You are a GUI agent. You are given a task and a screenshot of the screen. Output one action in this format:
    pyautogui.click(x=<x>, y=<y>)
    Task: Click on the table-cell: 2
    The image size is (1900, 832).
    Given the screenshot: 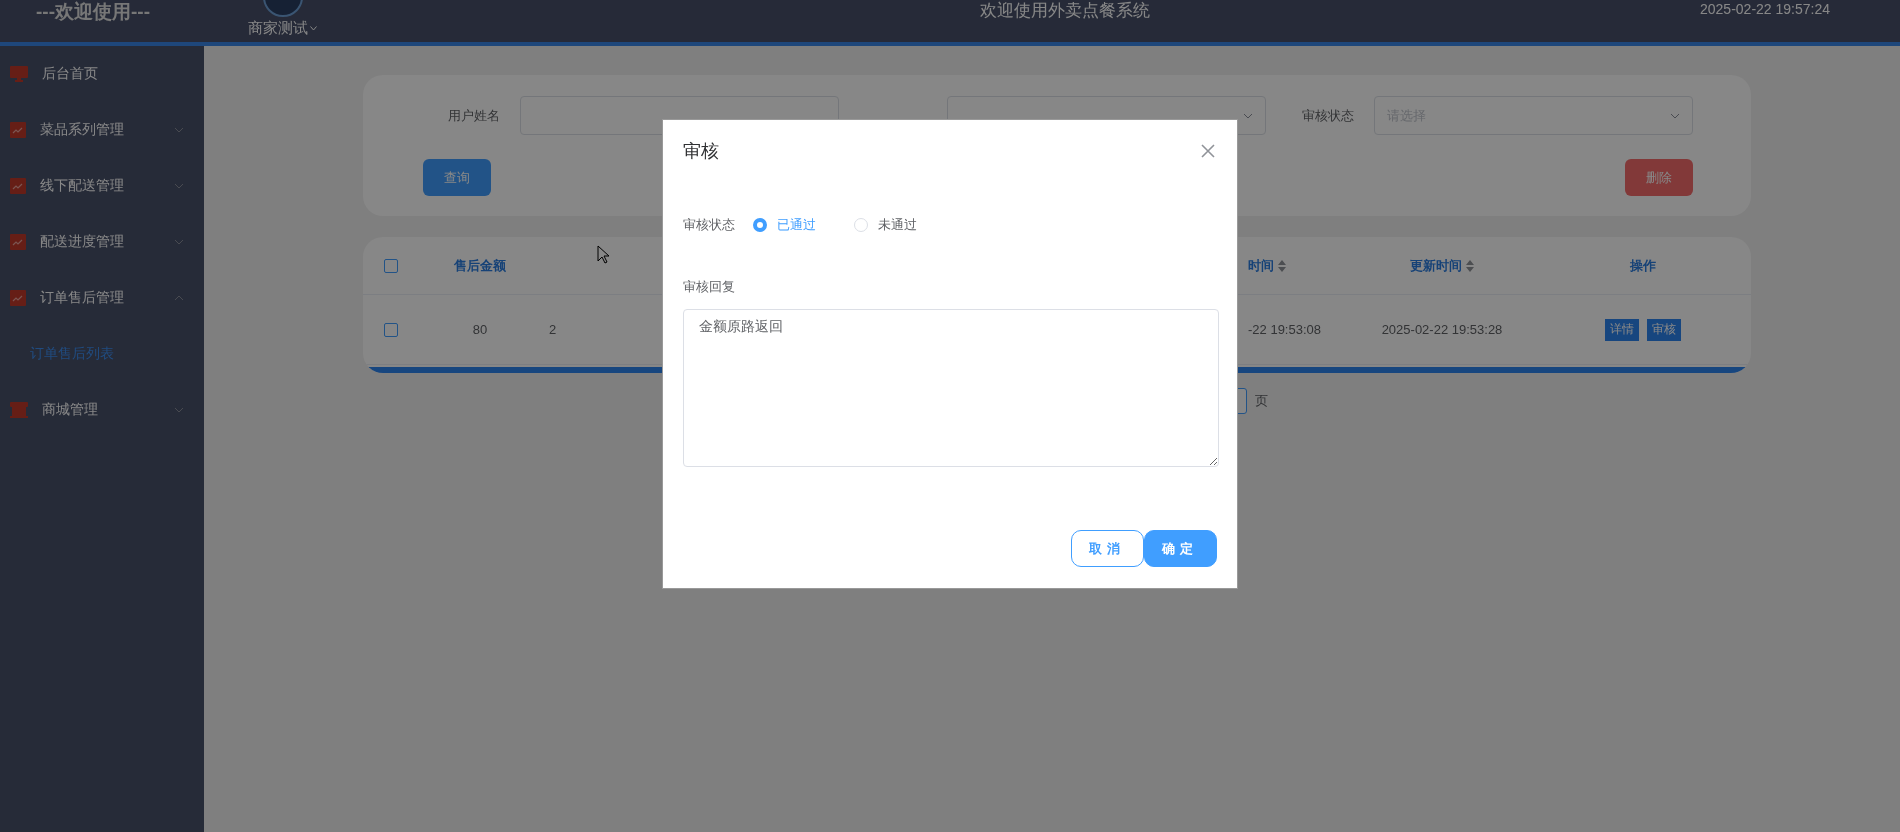 What is the action you would take?
    pyautogui.click(x=553, y=329)
    